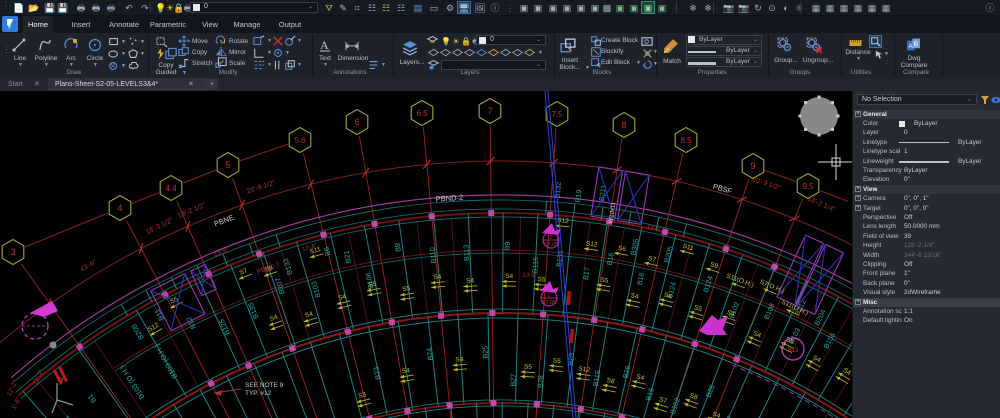 The image size is (1000, 418). Describe the element at coordinates (160, 226) in the screenshot. I see `svg-text: 18'-3 1/2"` at that location.